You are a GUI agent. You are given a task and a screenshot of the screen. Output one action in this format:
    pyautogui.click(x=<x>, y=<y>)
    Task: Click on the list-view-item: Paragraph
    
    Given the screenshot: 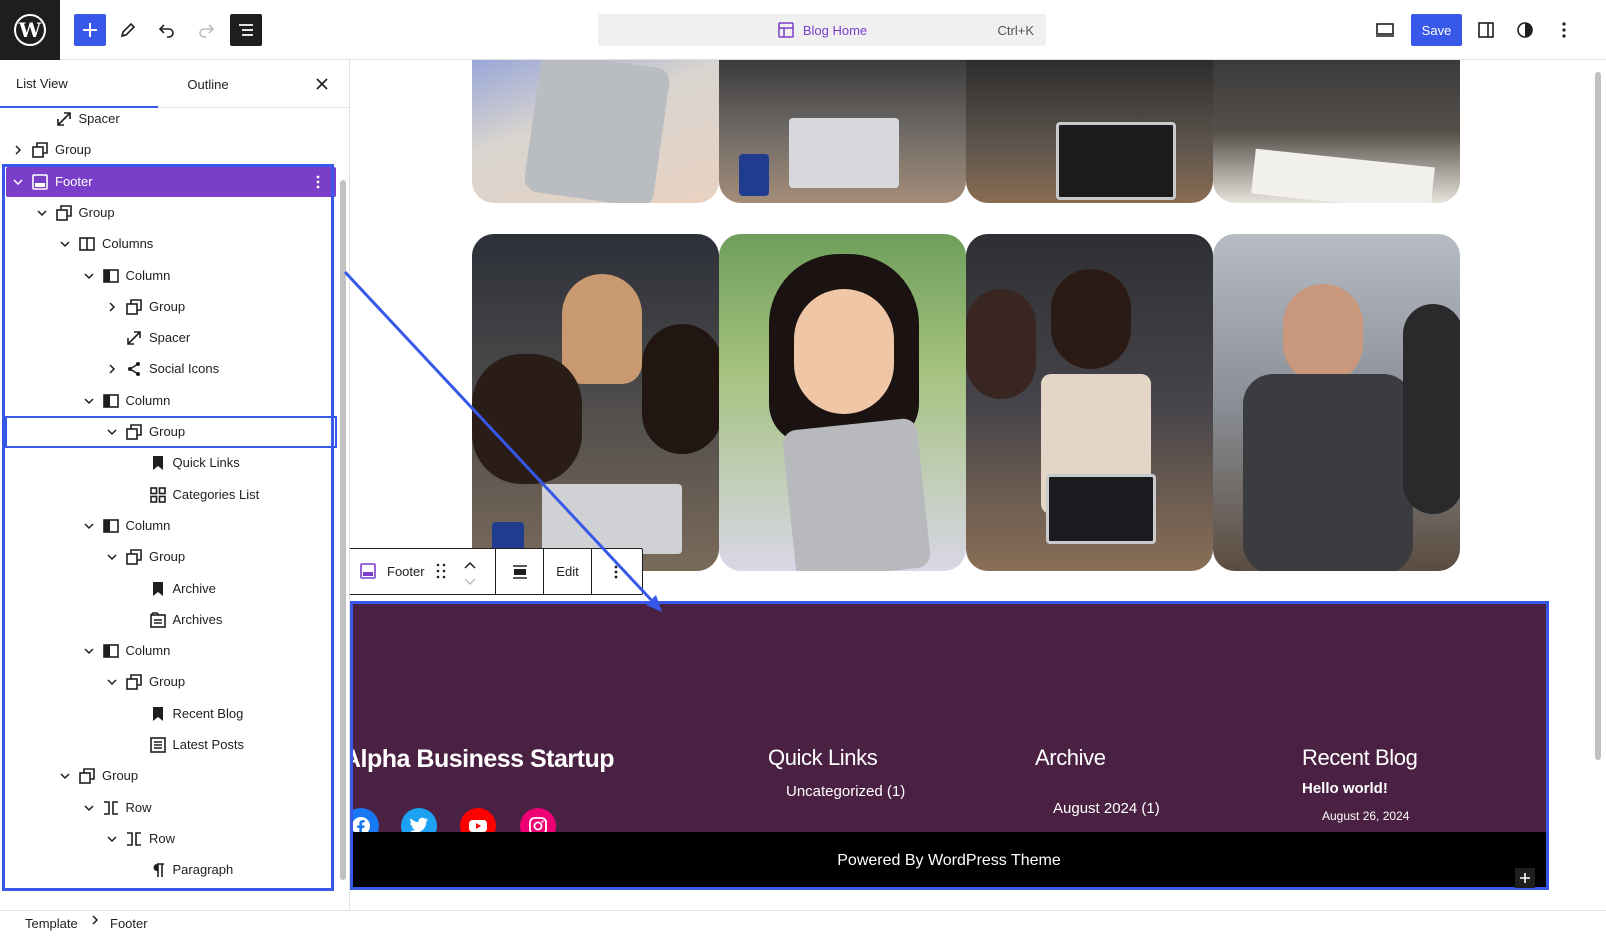 What is the action you would take?
    pyautogui.click(x=171, y=870)
    